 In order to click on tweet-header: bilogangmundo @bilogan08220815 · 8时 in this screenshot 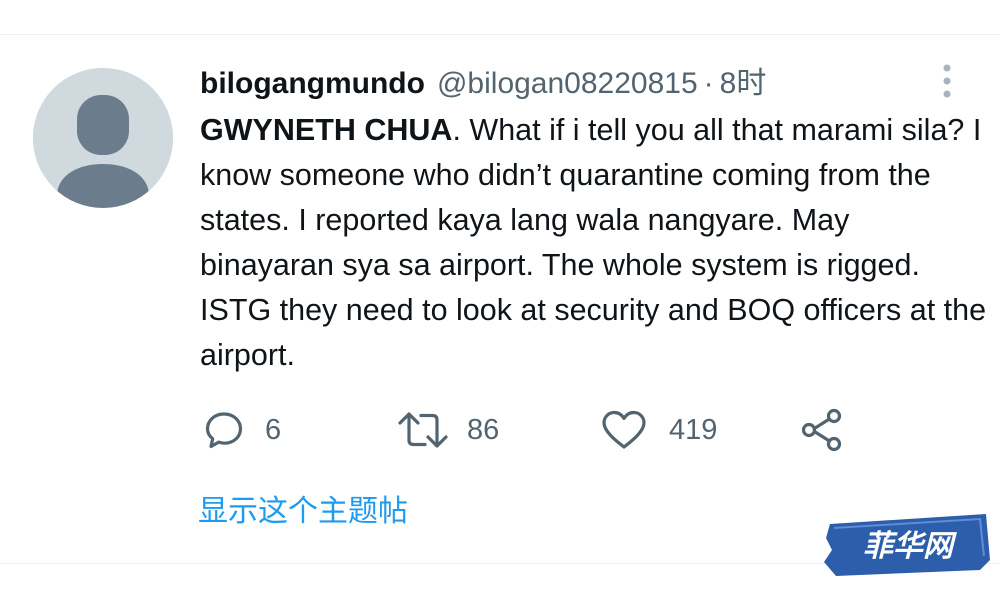, I will do `click(483, 84)`.